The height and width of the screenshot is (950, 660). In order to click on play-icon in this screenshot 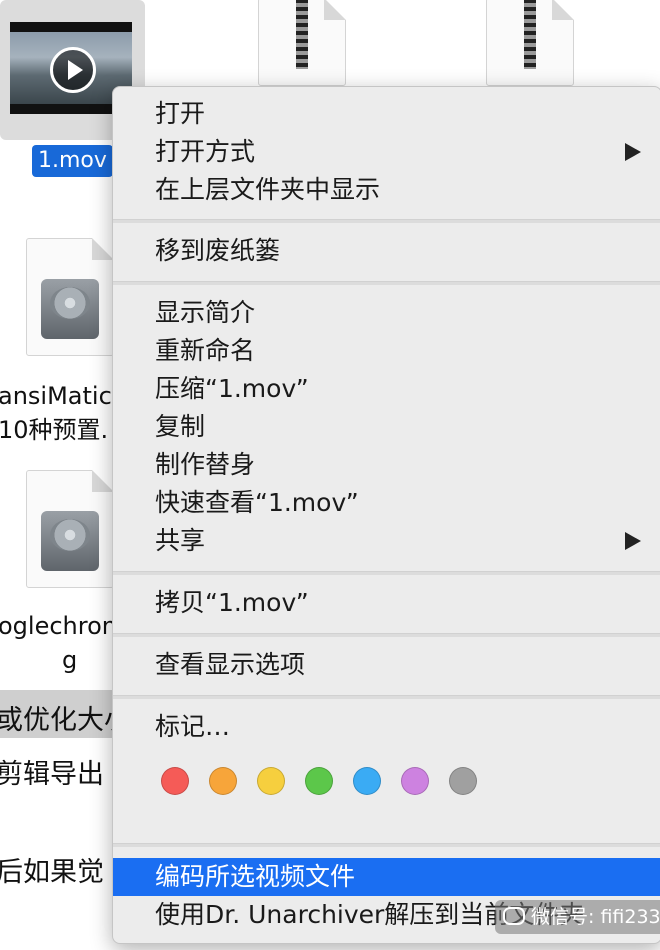, I will do `click(73, 70)`.